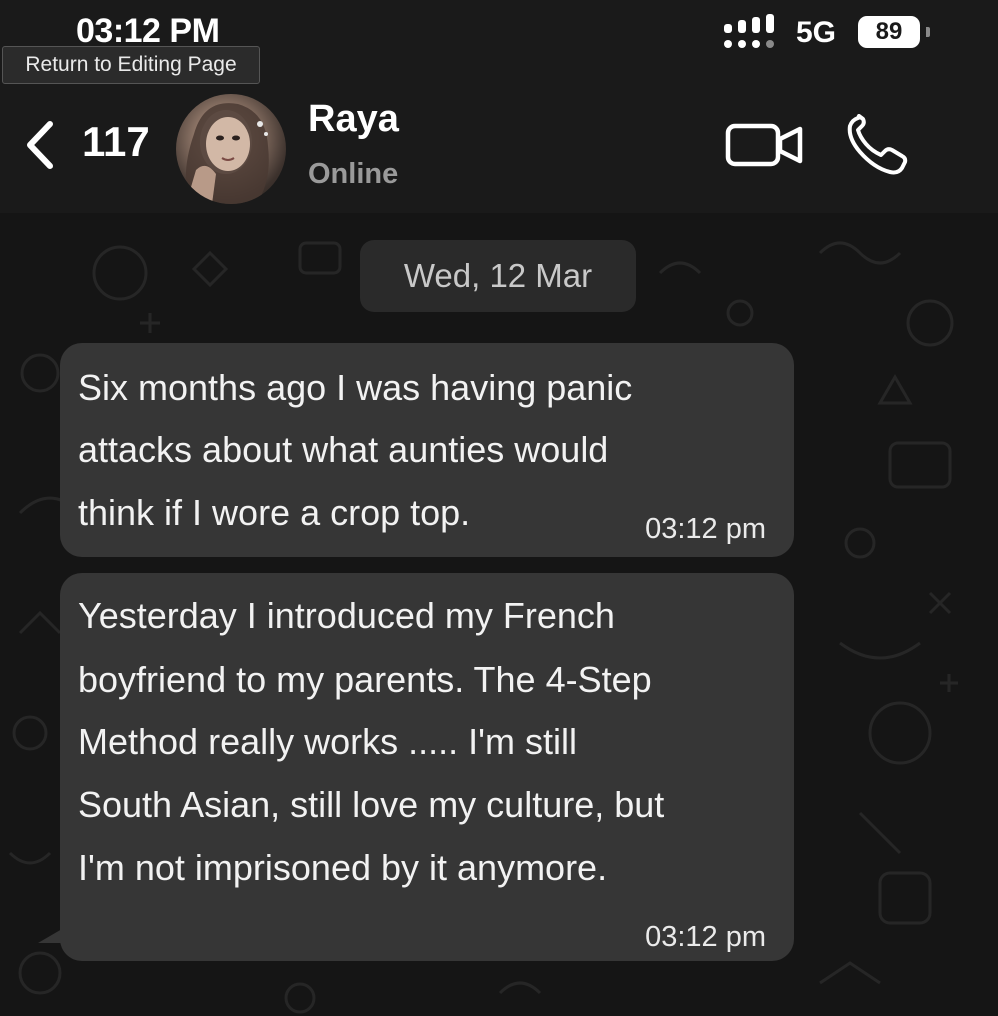  Describe the element at coordinates (346, 615) in the screenshot. I see `message-text-line: Yesterday I introduced my French` at that location.